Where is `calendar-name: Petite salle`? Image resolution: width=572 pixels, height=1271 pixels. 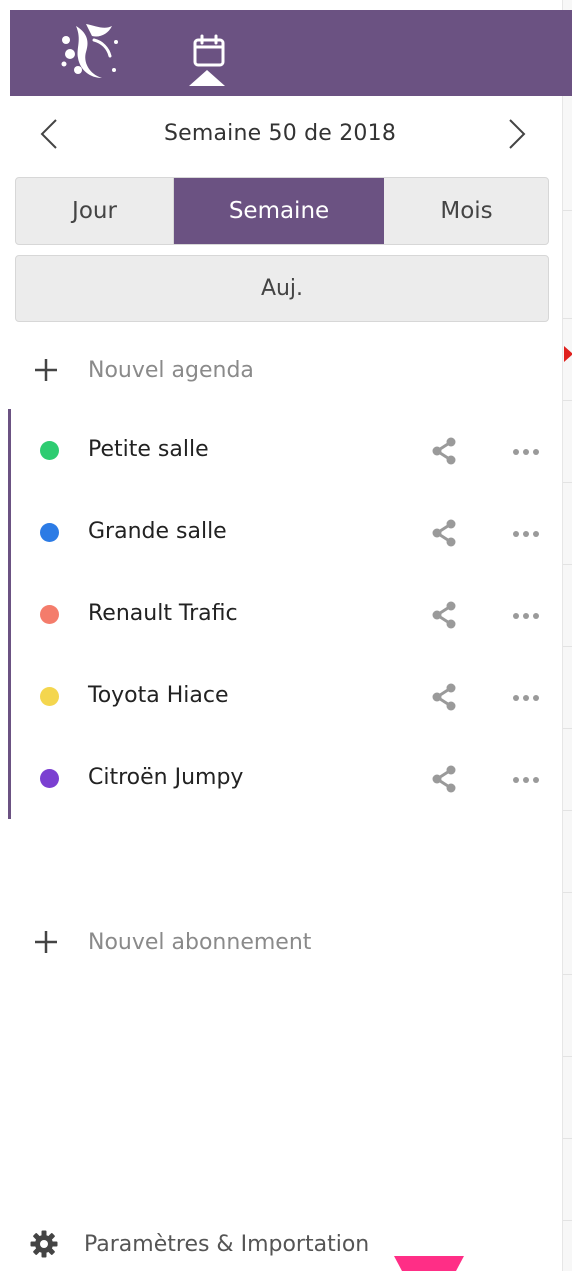
calendar-name: Petite salle is located at coordinates (148, 449).